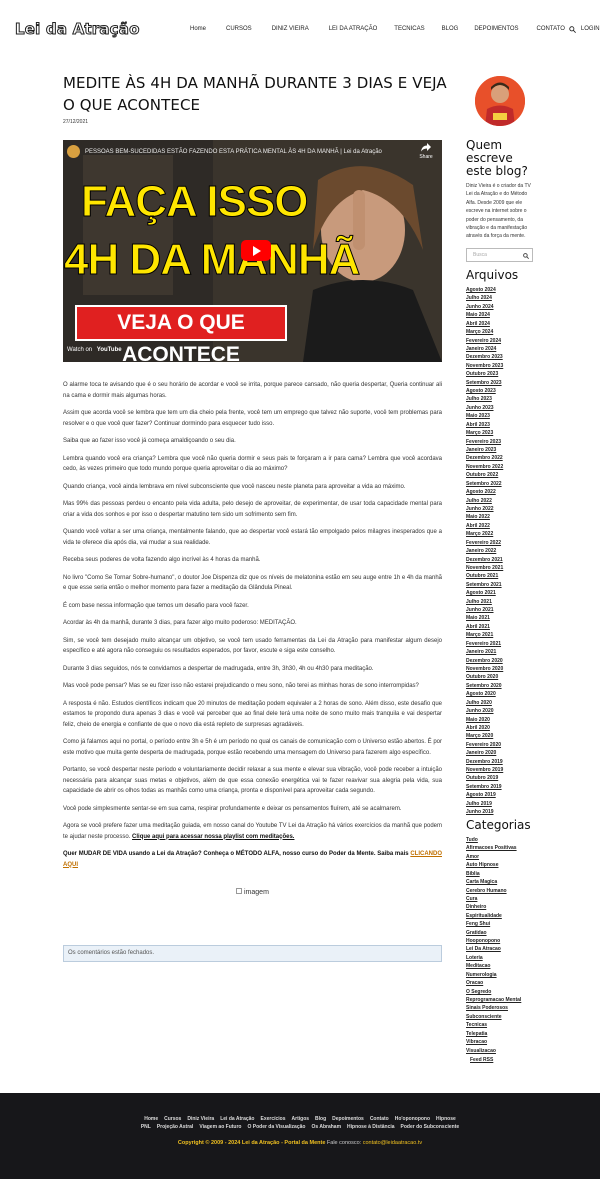 The width and height of the screenshot is (600, 1179). Describe the element at coordinates (493, 966) in the screenshot. I see `category-link: Meditacao` at that location.